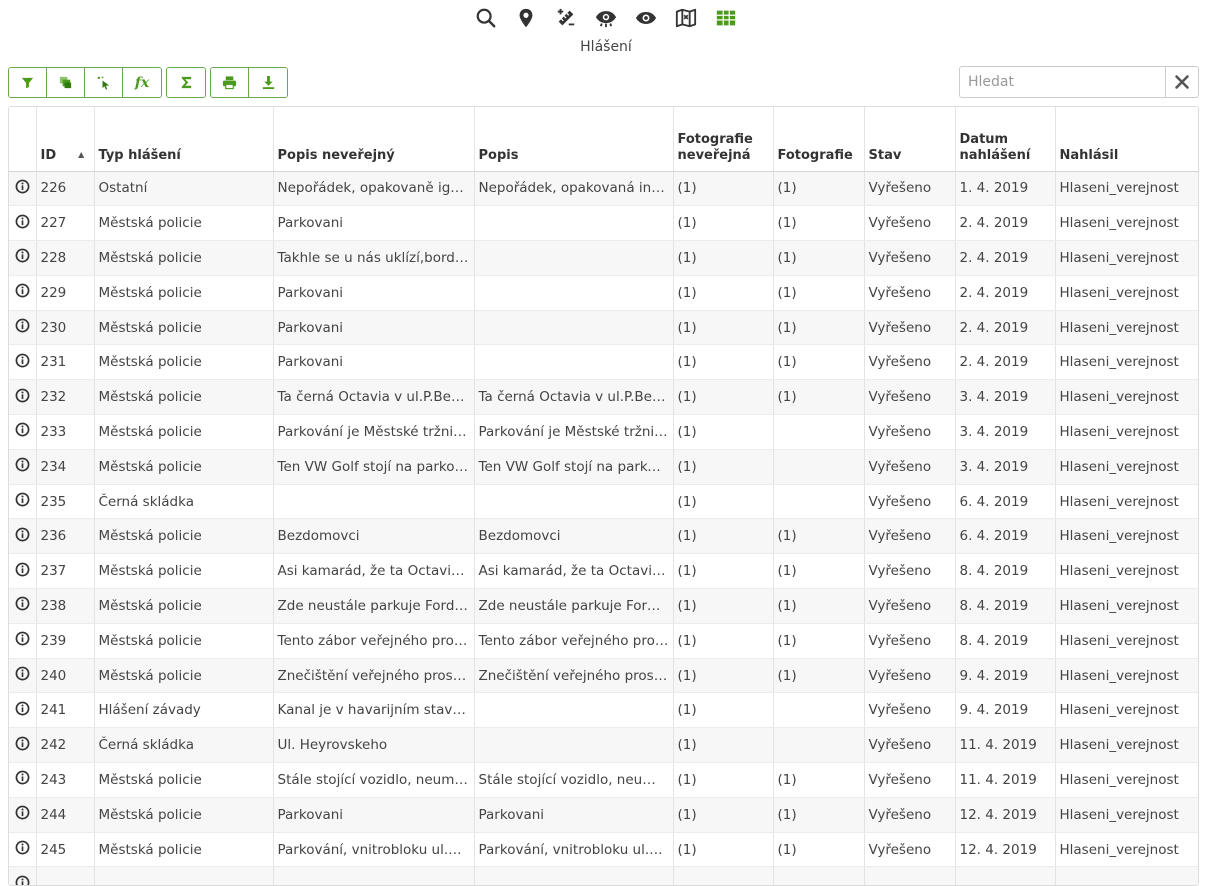  What do you see at coordinates (374, 571) in the screenshot?
I see `private-description-cell: Asi kamarád, že ta Octavia stojí` at bounding box center [374, 571].